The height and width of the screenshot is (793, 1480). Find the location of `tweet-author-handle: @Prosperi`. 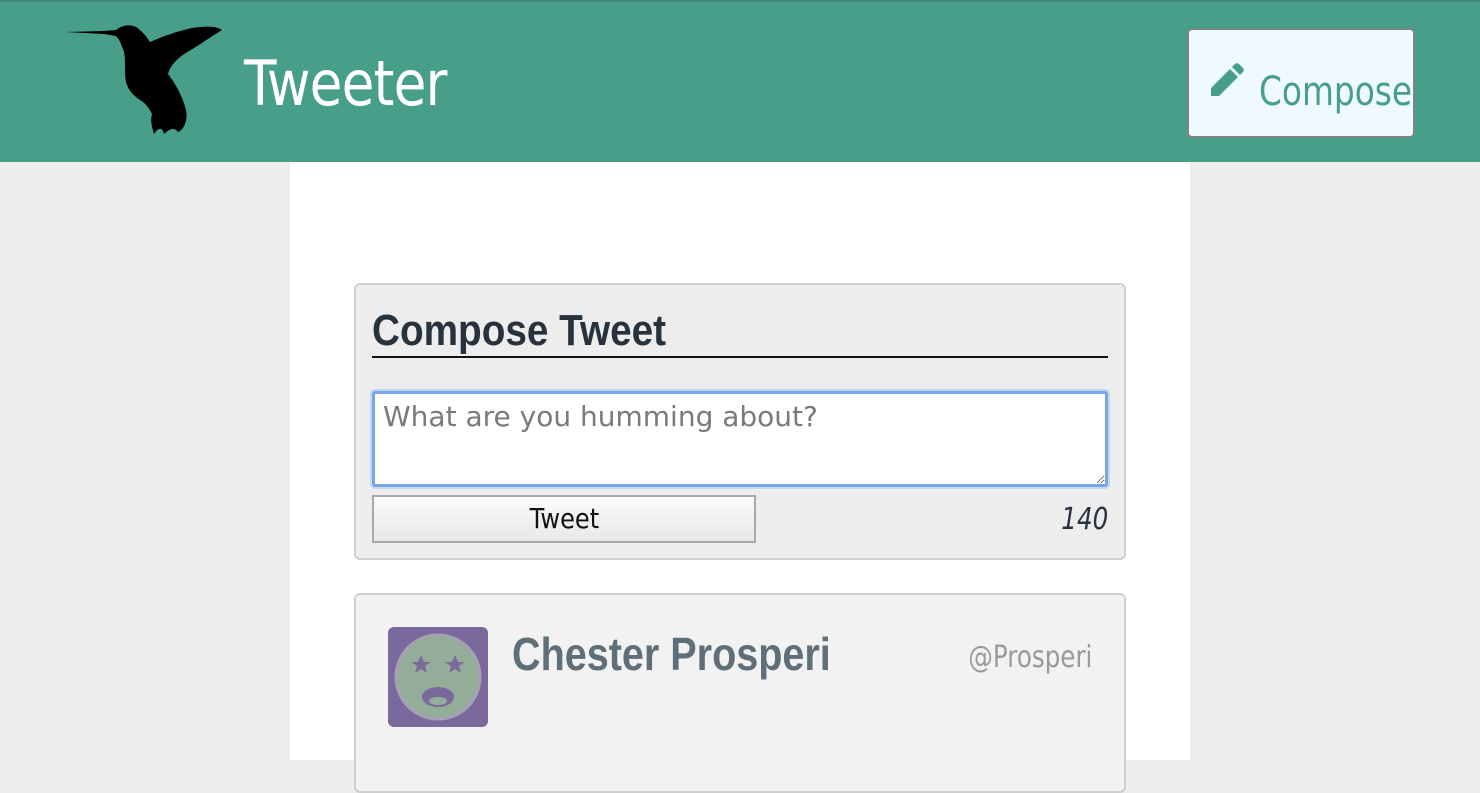

tweet-author-handle: @Prosperi is located at coordinates (1029, 657).